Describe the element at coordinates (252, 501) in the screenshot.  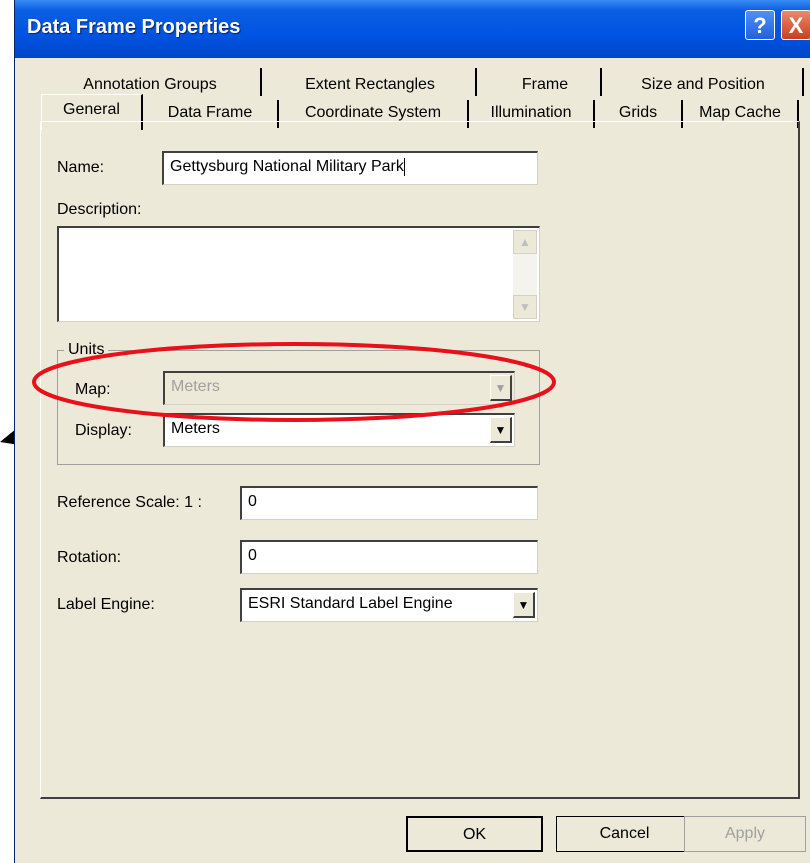
I see `reference-scale-value: 0` at that location.